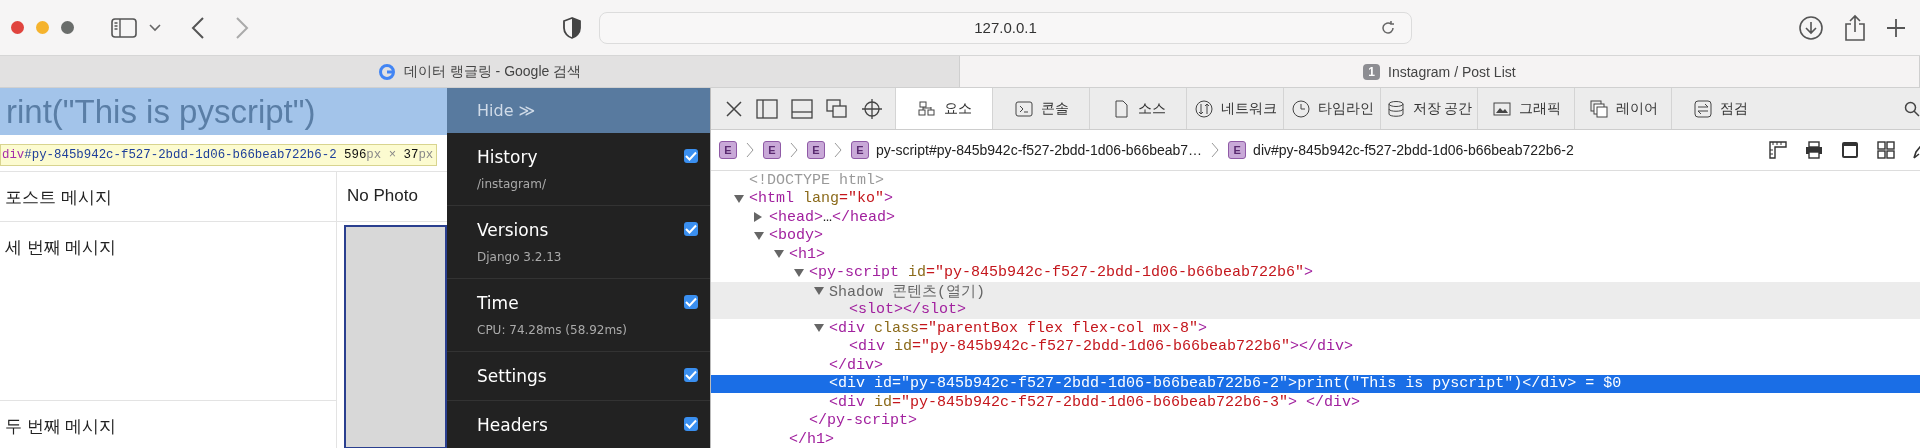  What do you see at coordinates (1061, 273) in the screenshot?
I see `dom-node: <py-script id="py-845b942c-f527-2bdd-1d06-b66beab722b6">` at bounding box center [1061, 273].